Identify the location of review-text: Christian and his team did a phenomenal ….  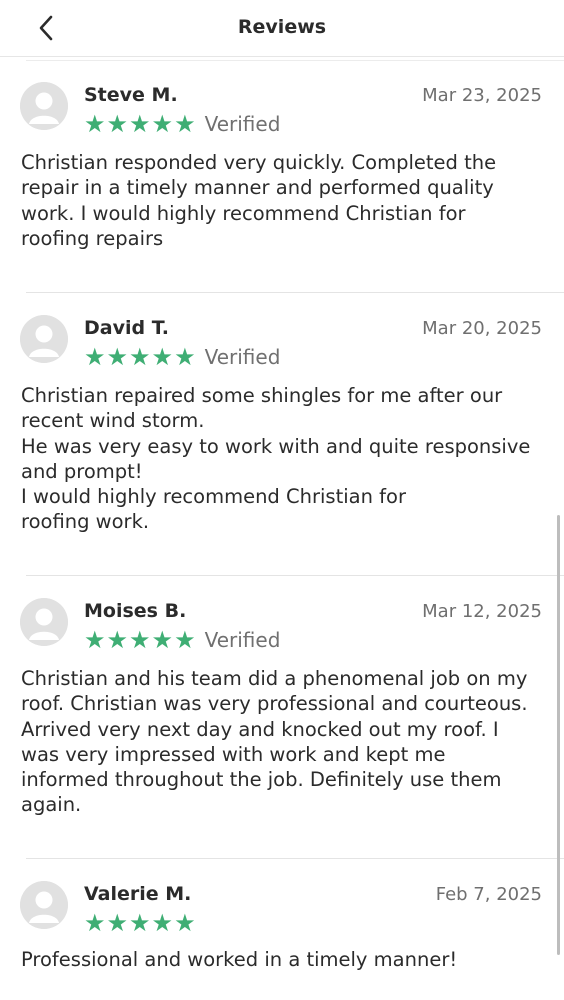
(274, 742).